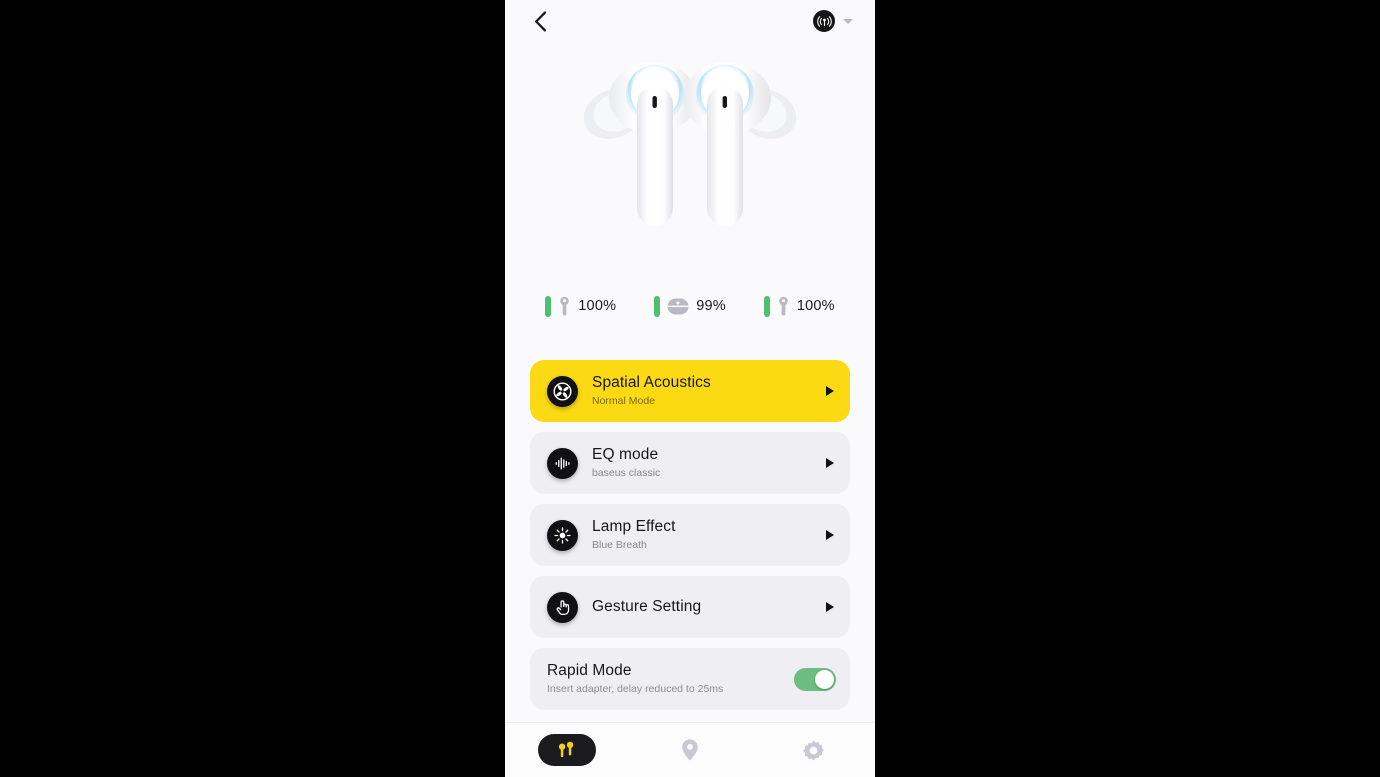  Describe the element at coordinates (562, 535) in the screenshot. I see `lamp-brightness-icon` at that location.